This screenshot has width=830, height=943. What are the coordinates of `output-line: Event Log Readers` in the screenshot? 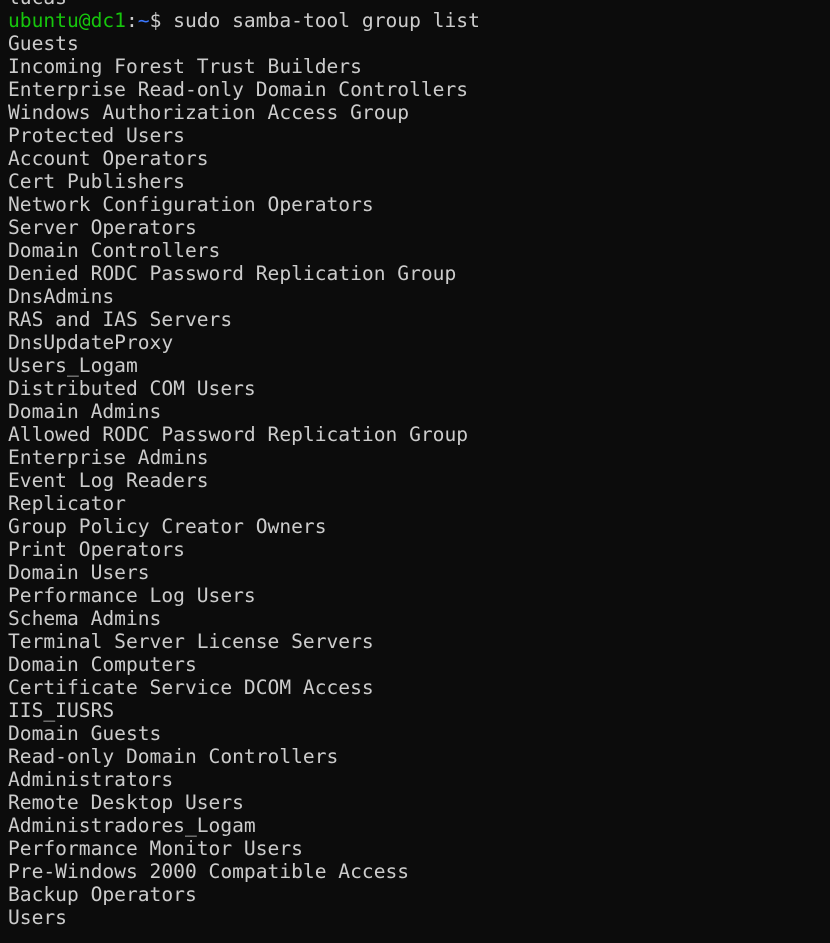 It's located at (108, 480).